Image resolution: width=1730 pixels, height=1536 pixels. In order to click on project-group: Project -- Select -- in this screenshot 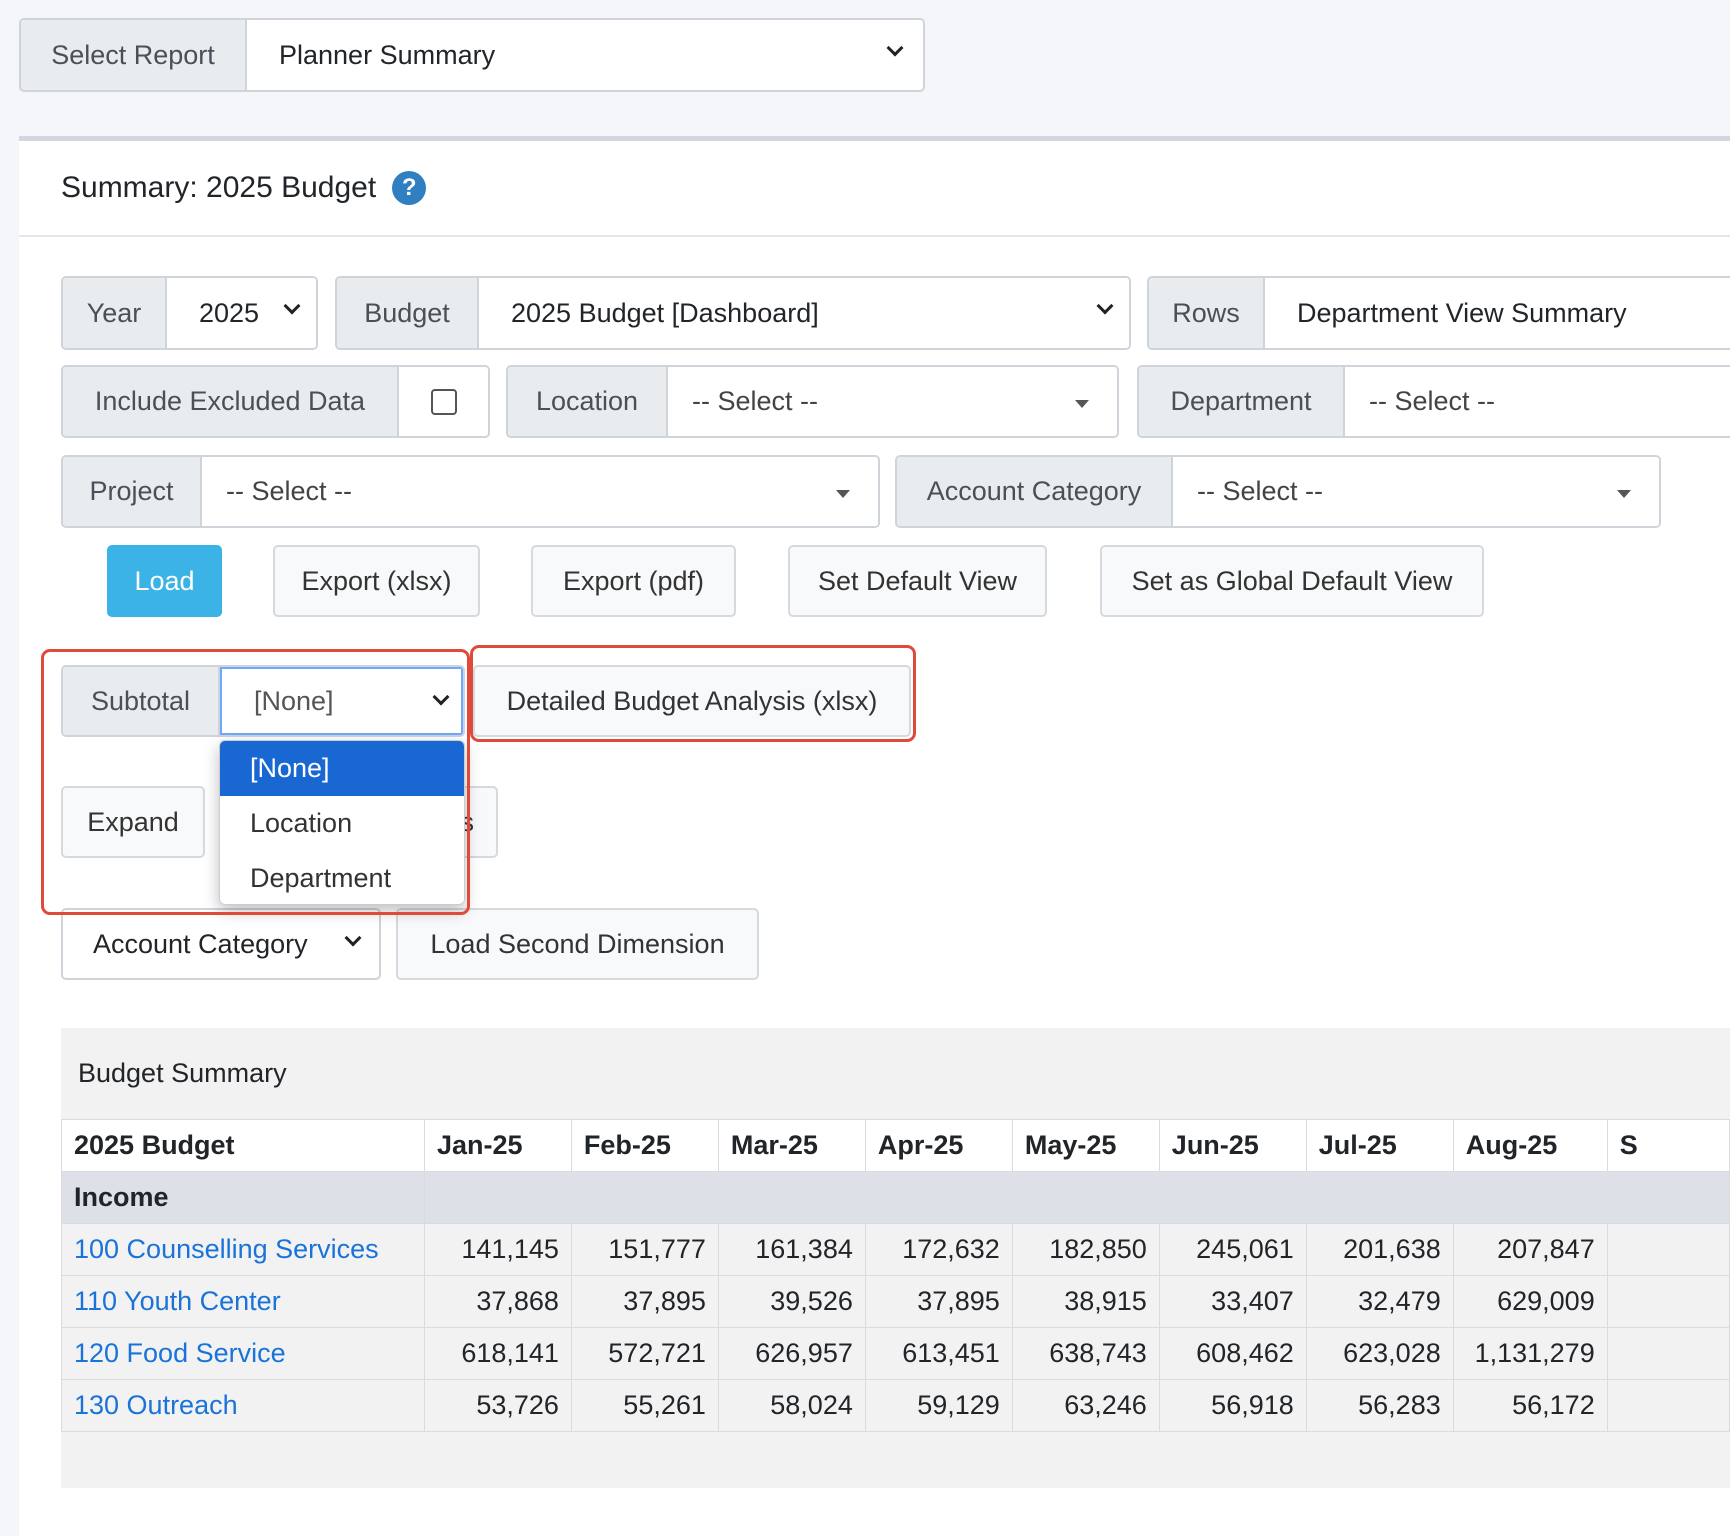, I will do `click(470, 491)`.